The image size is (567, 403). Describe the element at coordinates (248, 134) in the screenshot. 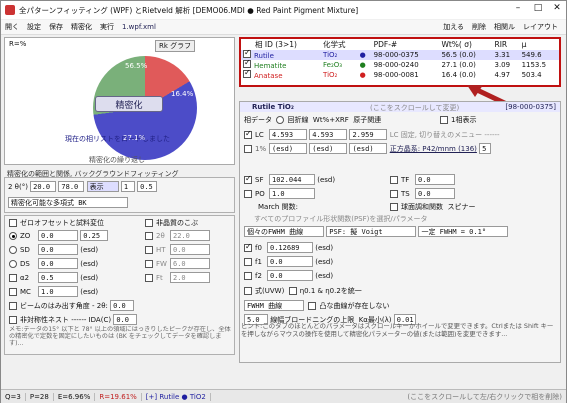

I see `lc-checkbox` at that location.